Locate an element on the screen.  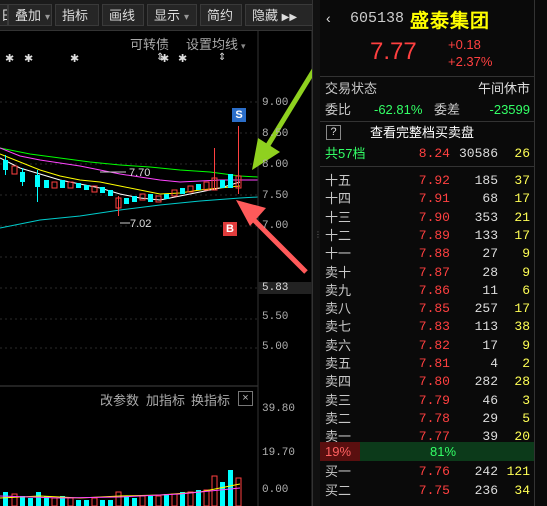
switch-indicator-link: 换指标 is located at coordinates (210, 399).